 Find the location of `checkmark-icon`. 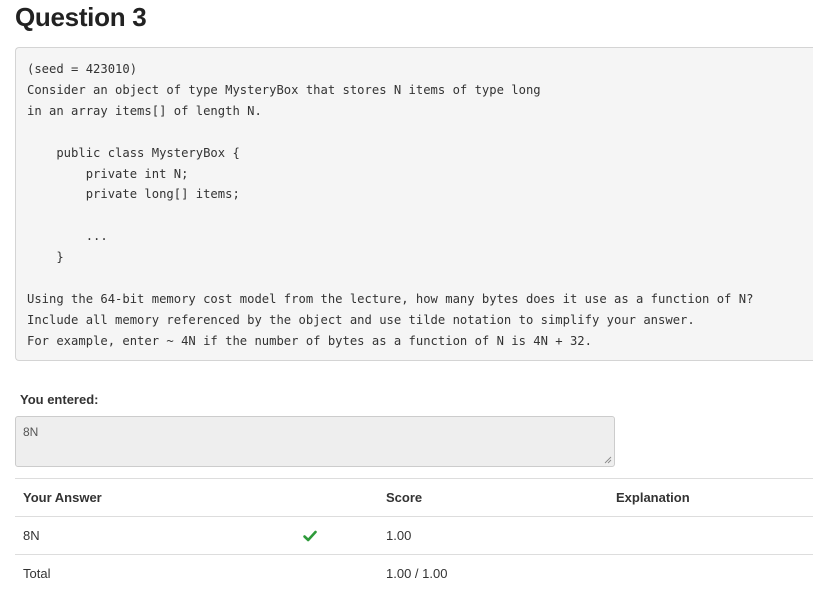

checkmark-icon is located at coordinates (310, 536).